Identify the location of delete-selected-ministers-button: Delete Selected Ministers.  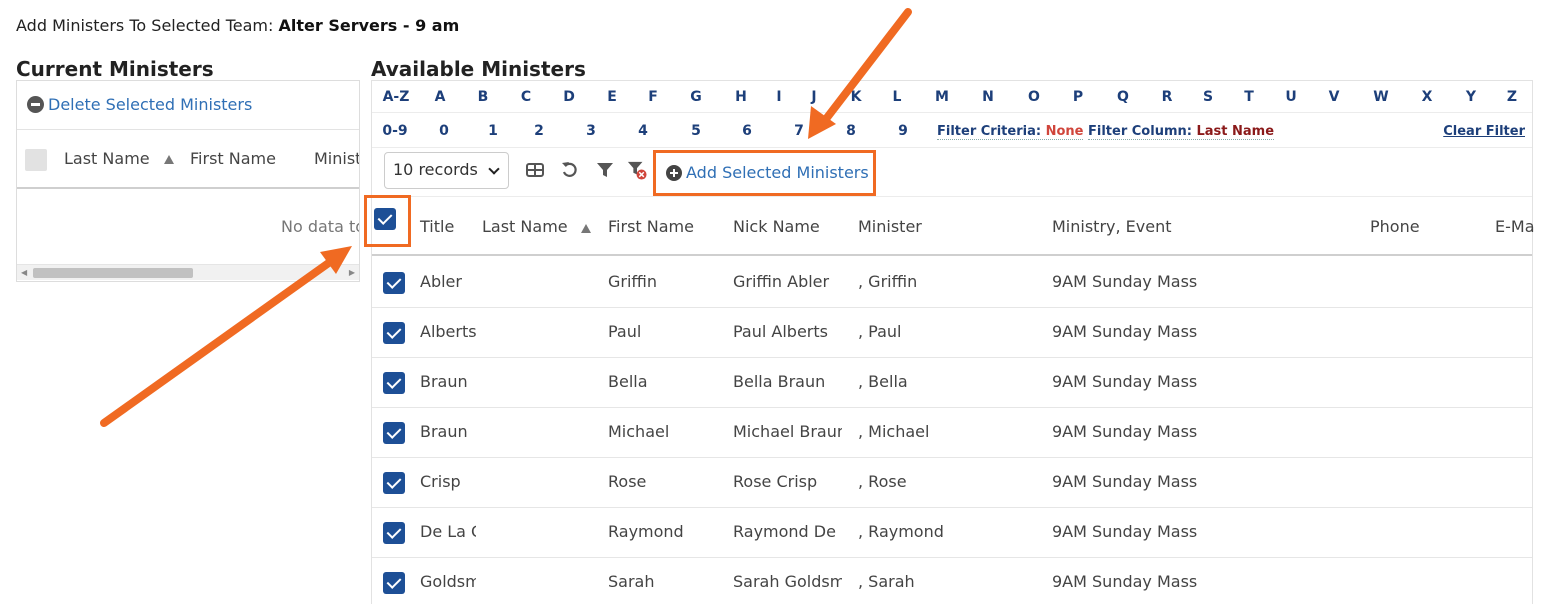
(139, 104).